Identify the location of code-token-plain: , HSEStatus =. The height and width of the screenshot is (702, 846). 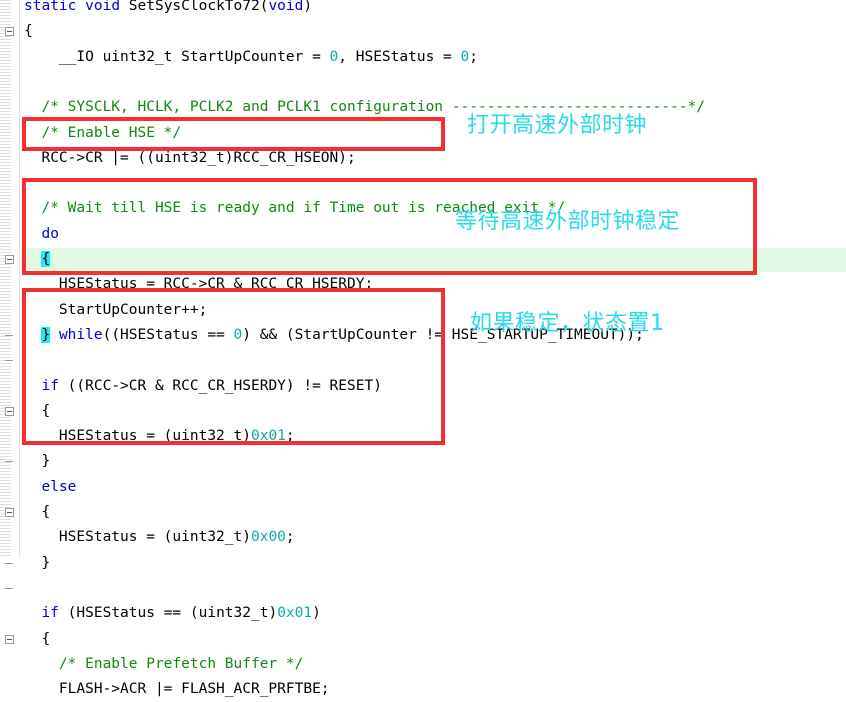
(399, 56).